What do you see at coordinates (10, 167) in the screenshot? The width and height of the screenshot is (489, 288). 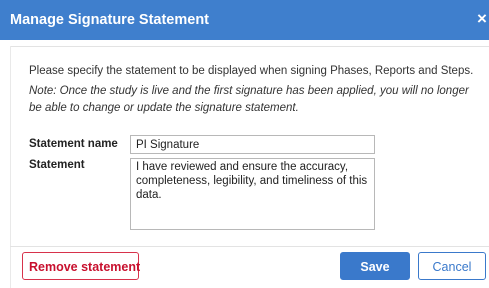 I see `content-left-border` at bounding box center [10, 167].